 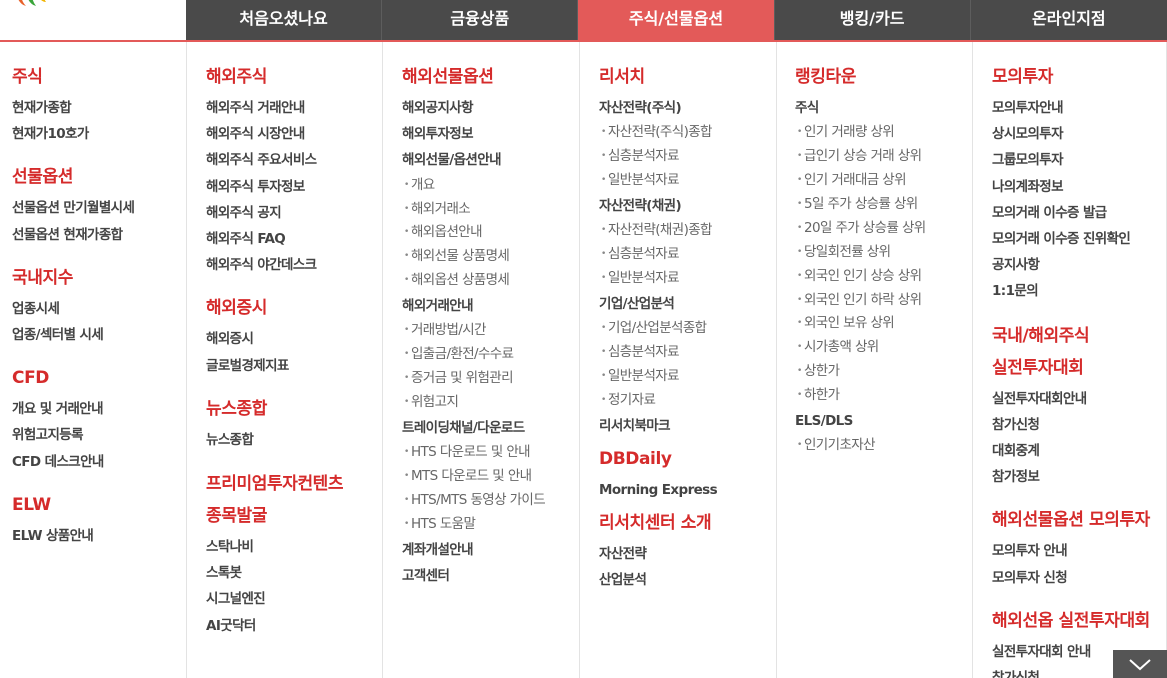 I want to click on menu-link: 해외주식 공지, so click(x=294, y=213).